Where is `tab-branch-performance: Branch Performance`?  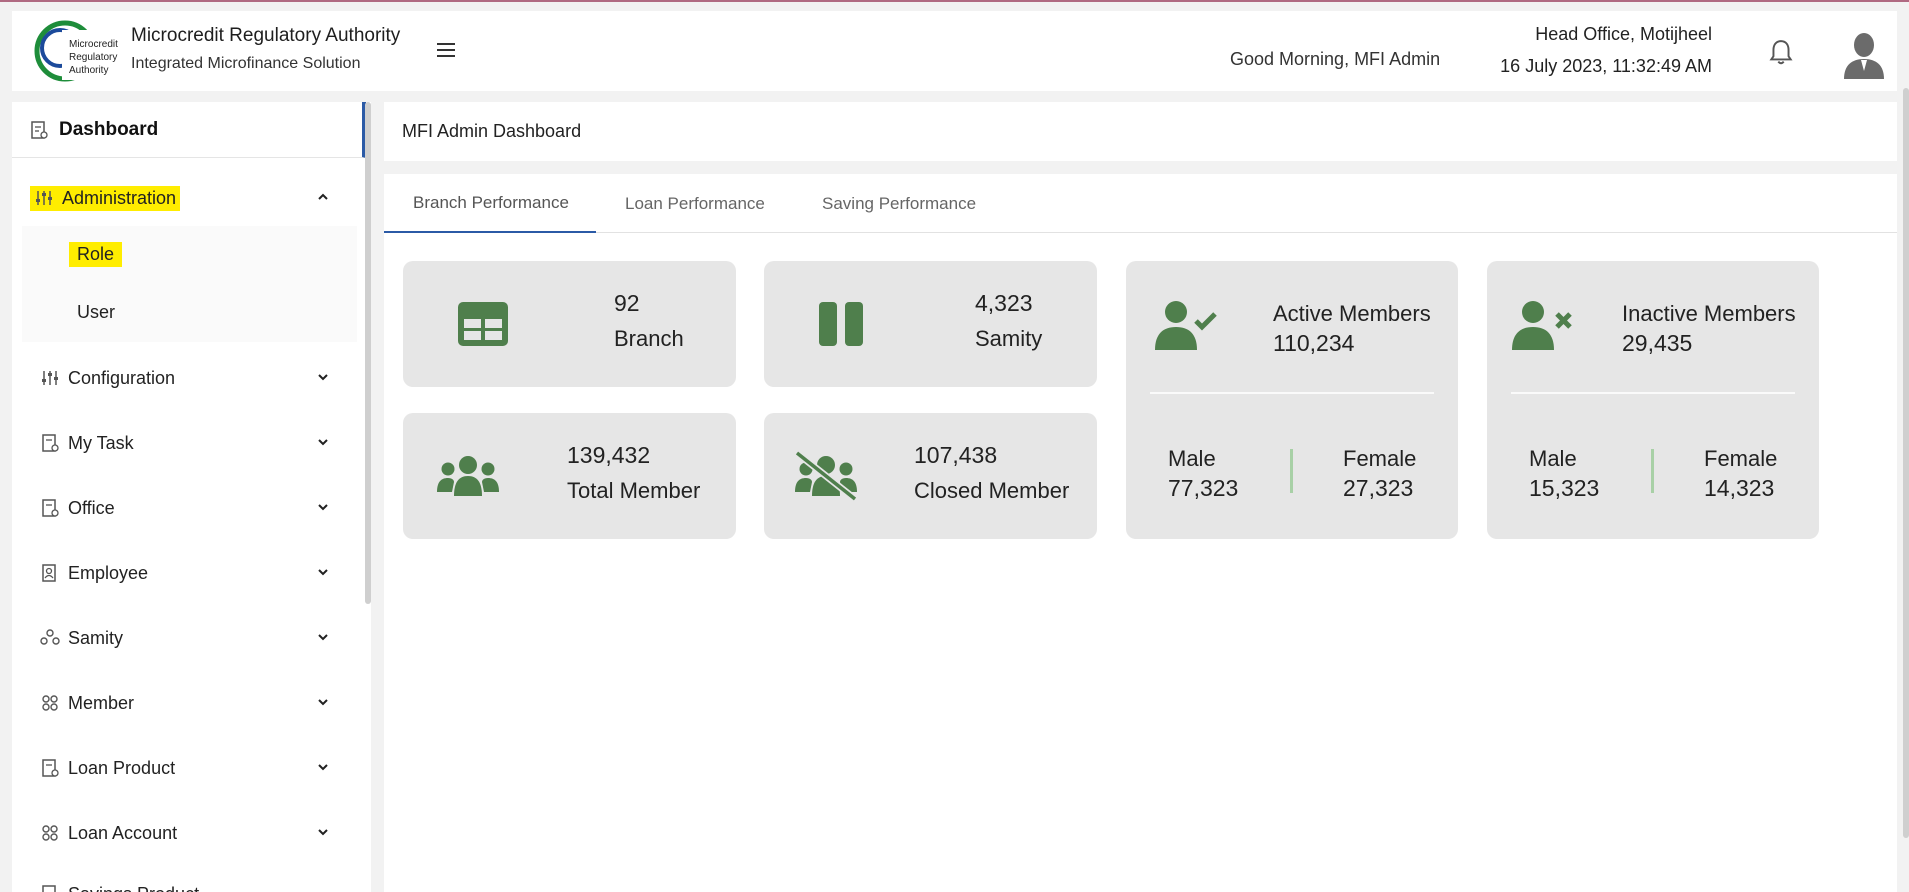 tab-branch-performance: Branch Performance is located at coordinates (490, 203).